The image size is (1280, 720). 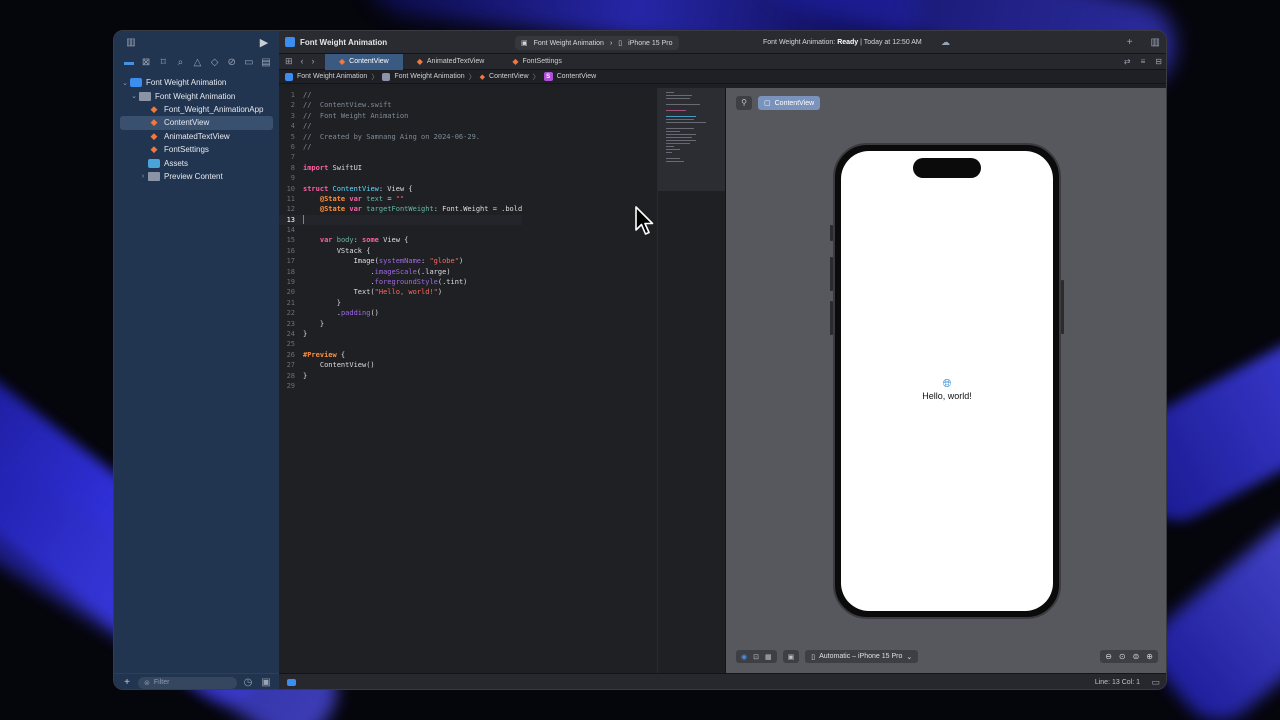 What do you see at coordinates (196, 162) in the screenshot?
I see `sidebar-item: Assets` at bounding box center [196, 162].